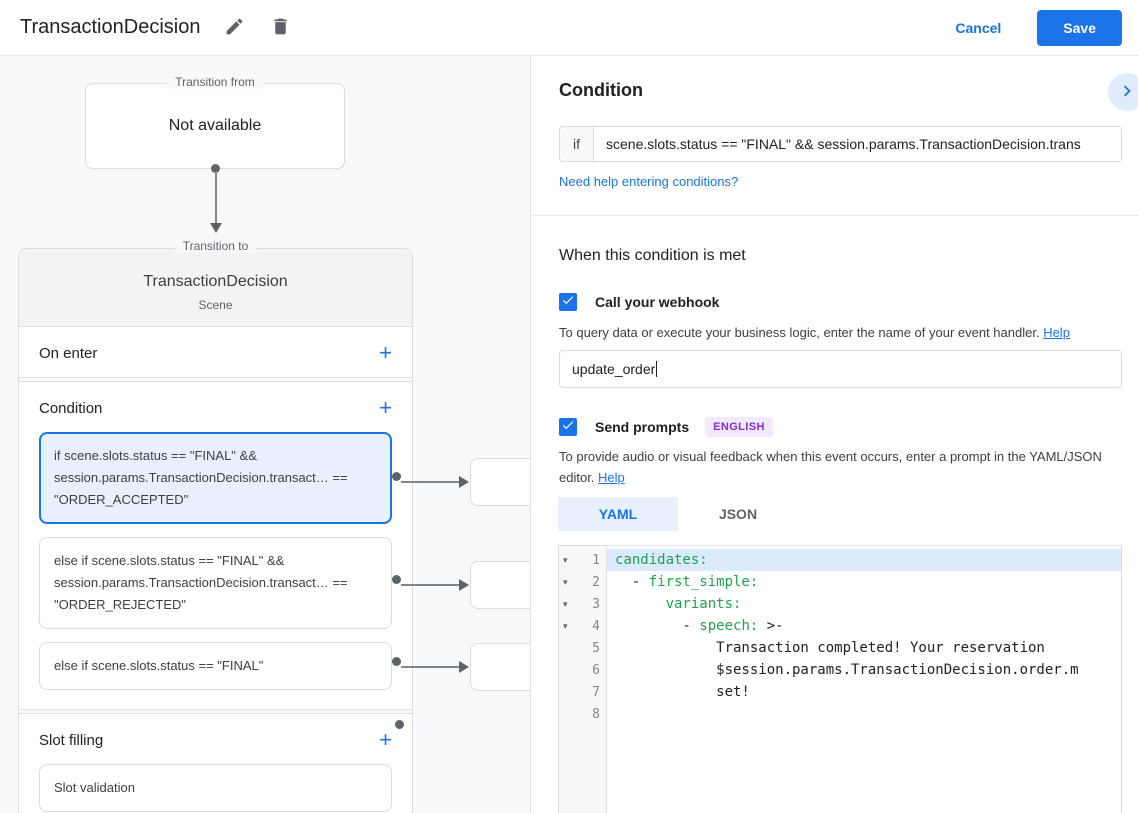 The image size is (1138, 813). Describe the element at coordinates (1079, 27) in the screenshot. I see `save-button: Save` at that location.